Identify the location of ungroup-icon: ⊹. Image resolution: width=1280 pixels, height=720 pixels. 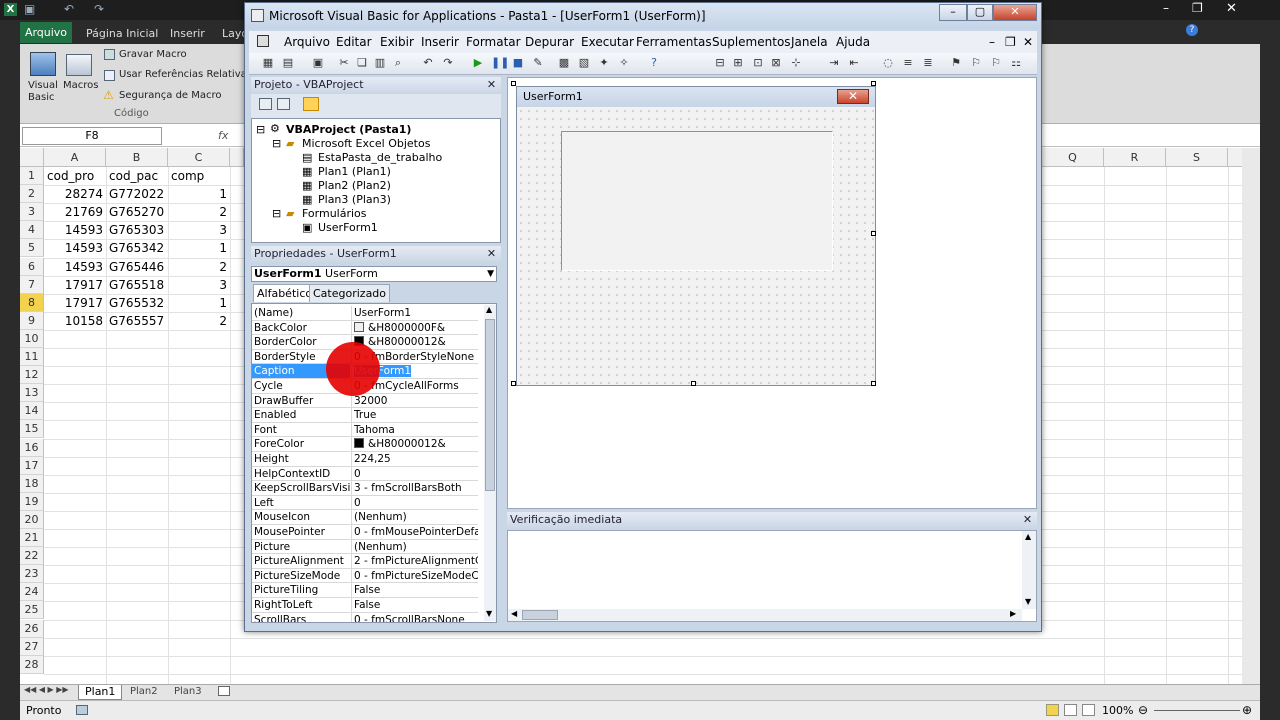
(796, 63).